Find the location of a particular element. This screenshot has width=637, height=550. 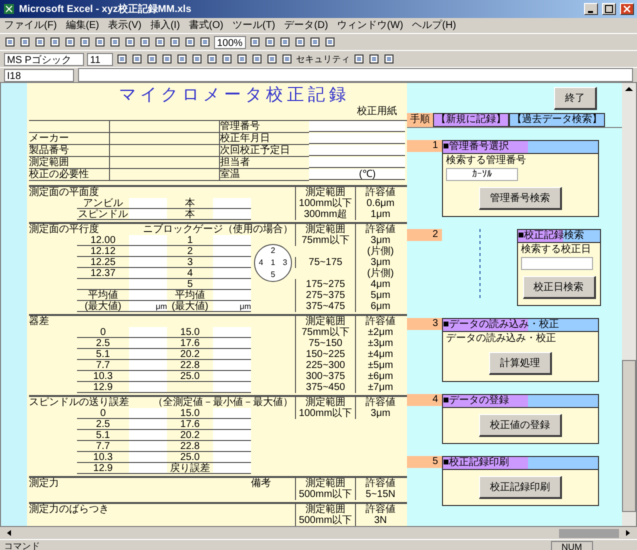

spec-range: 375~475 is located at coordinates (325, 306).